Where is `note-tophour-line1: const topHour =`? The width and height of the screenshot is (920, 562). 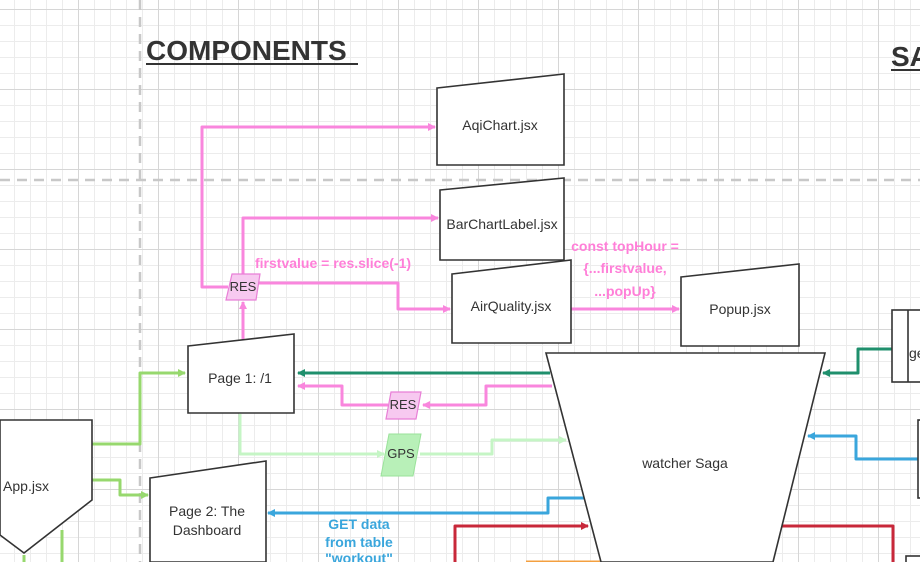
note-tophour-line1: const topHour = is located at coordinates (625, 246).